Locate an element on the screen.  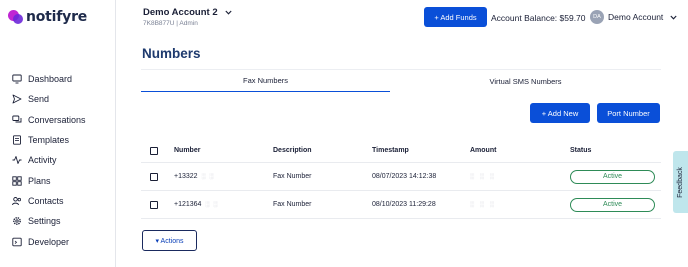
column-header-status: Status is located at coordinates (580, 150).